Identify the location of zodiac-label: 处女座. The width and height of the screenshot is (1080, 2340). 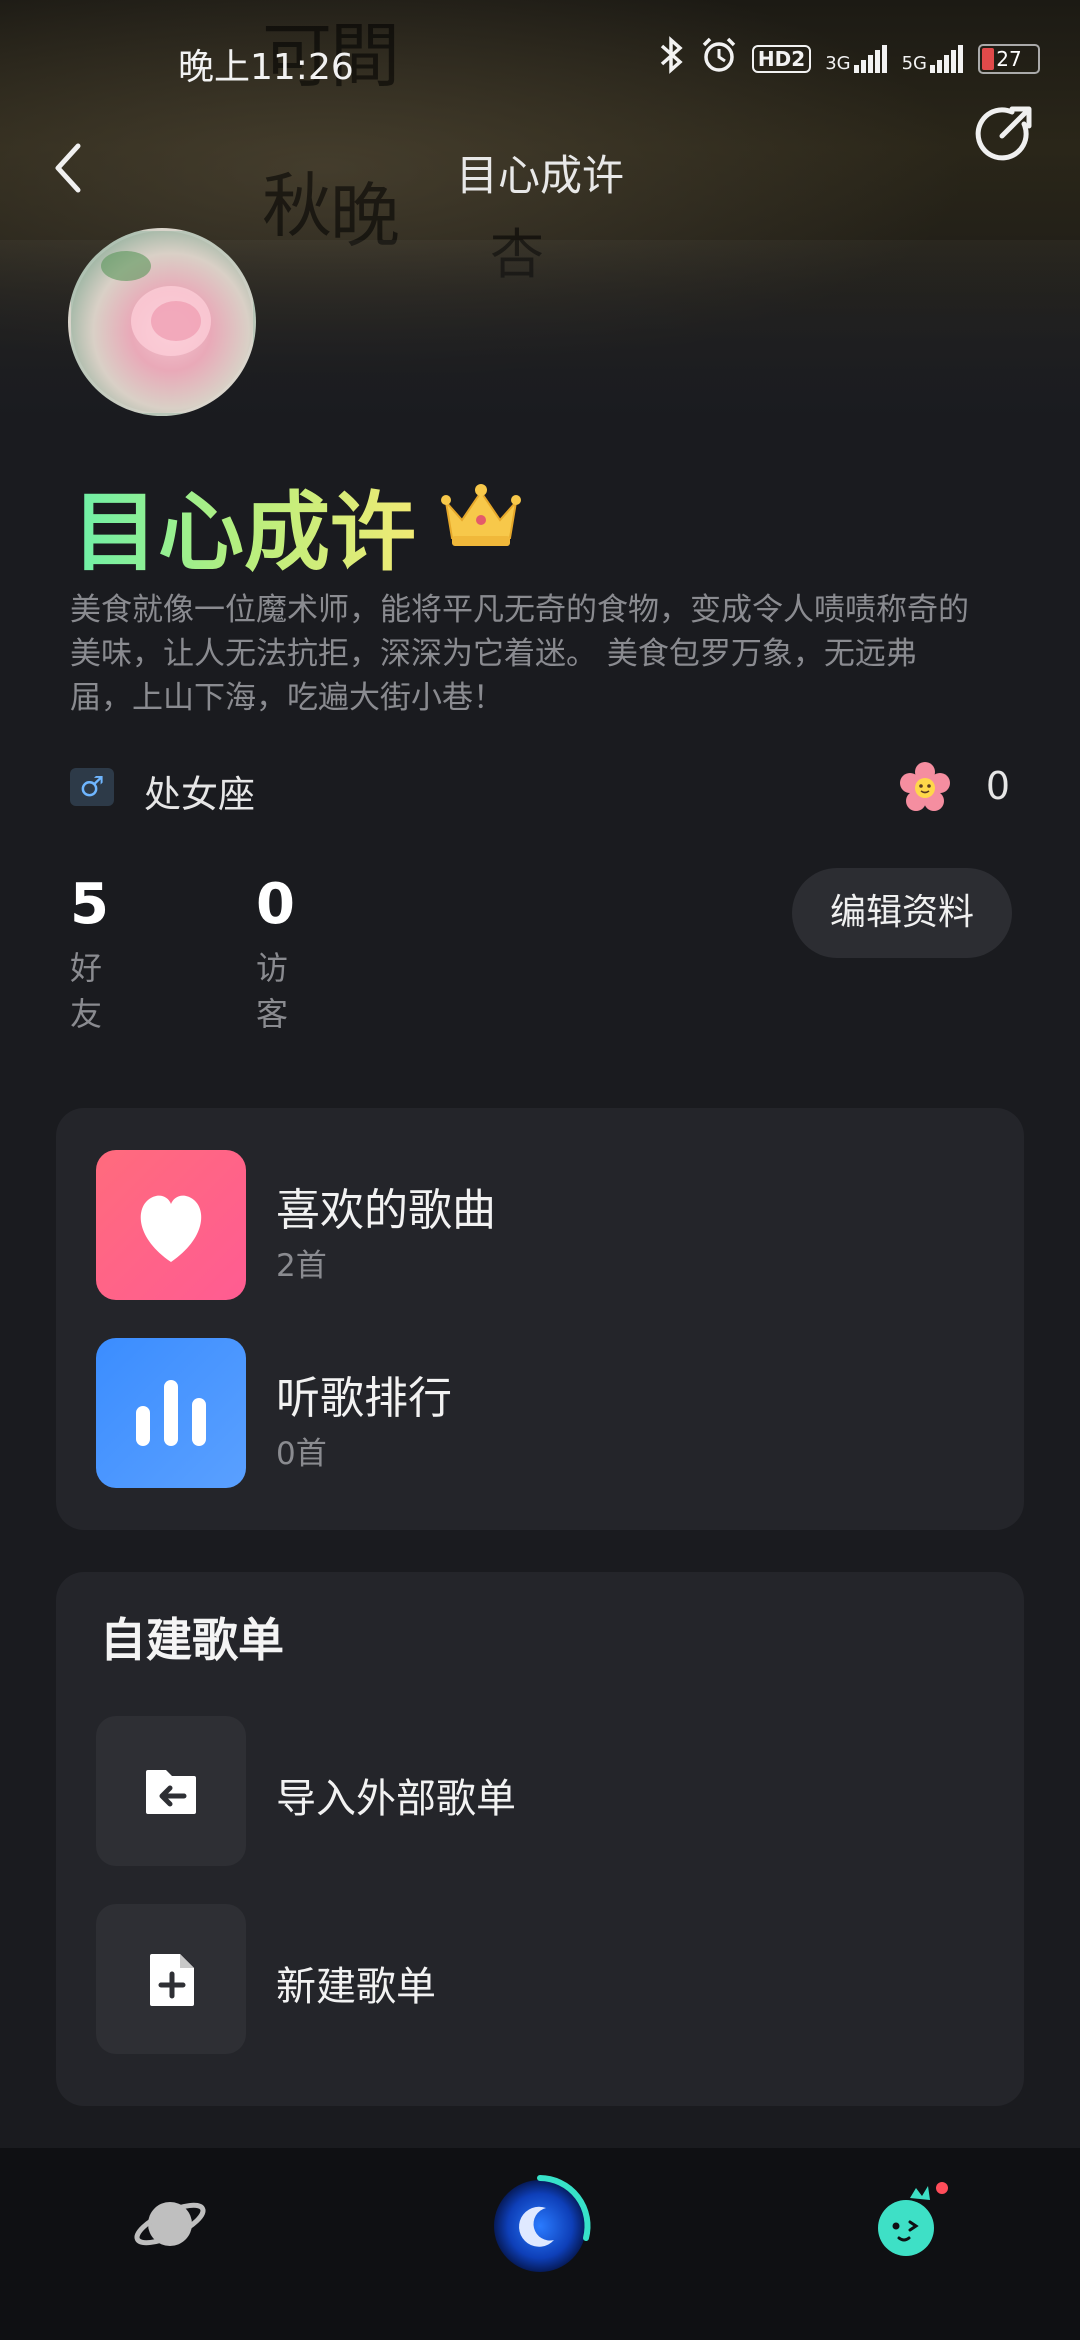
(199, 794).